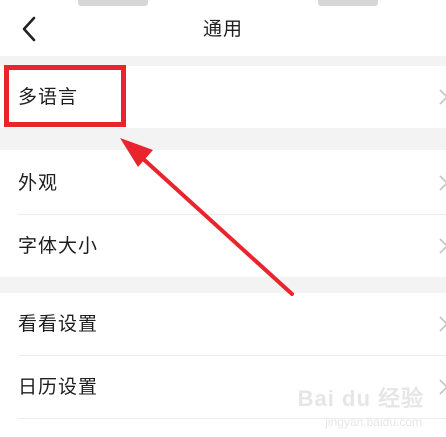  What do you see at coordinates (58, 246) in the screenshot?
I see `settings-row-label: 字体大小` at bounding box center [58, 246].